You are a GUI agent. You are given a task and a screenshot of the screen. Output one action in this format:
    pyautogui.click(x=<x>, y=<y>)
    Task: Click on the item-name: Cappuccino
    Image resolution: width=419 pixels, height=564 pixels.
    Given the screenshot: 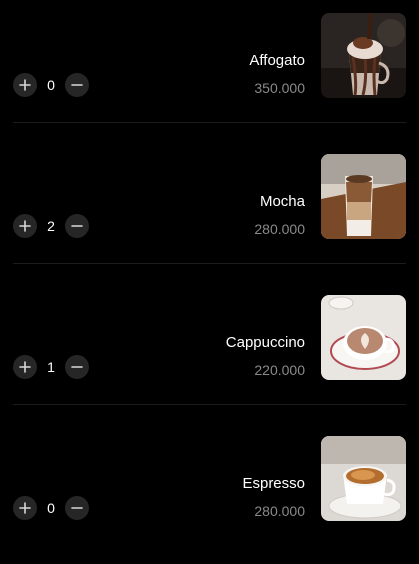 What is the action you would take?
    pyautogui.click(x=265, y=342)
    